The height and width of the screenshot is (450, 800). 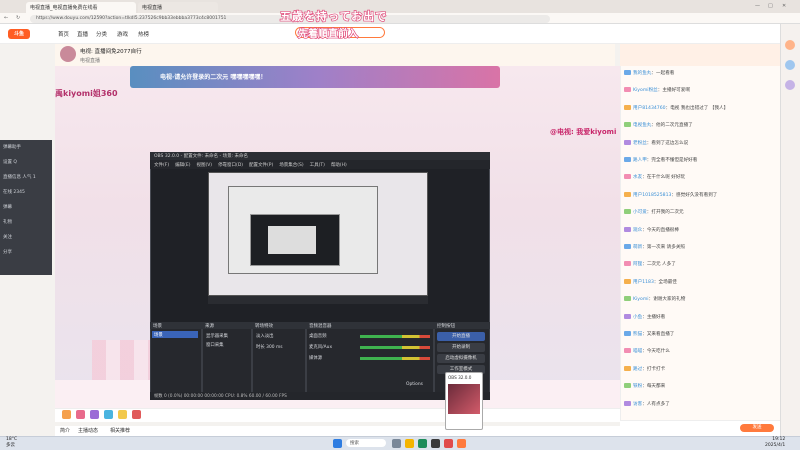 I want to click on edge-browser-icon, so click(x=422, y=443).